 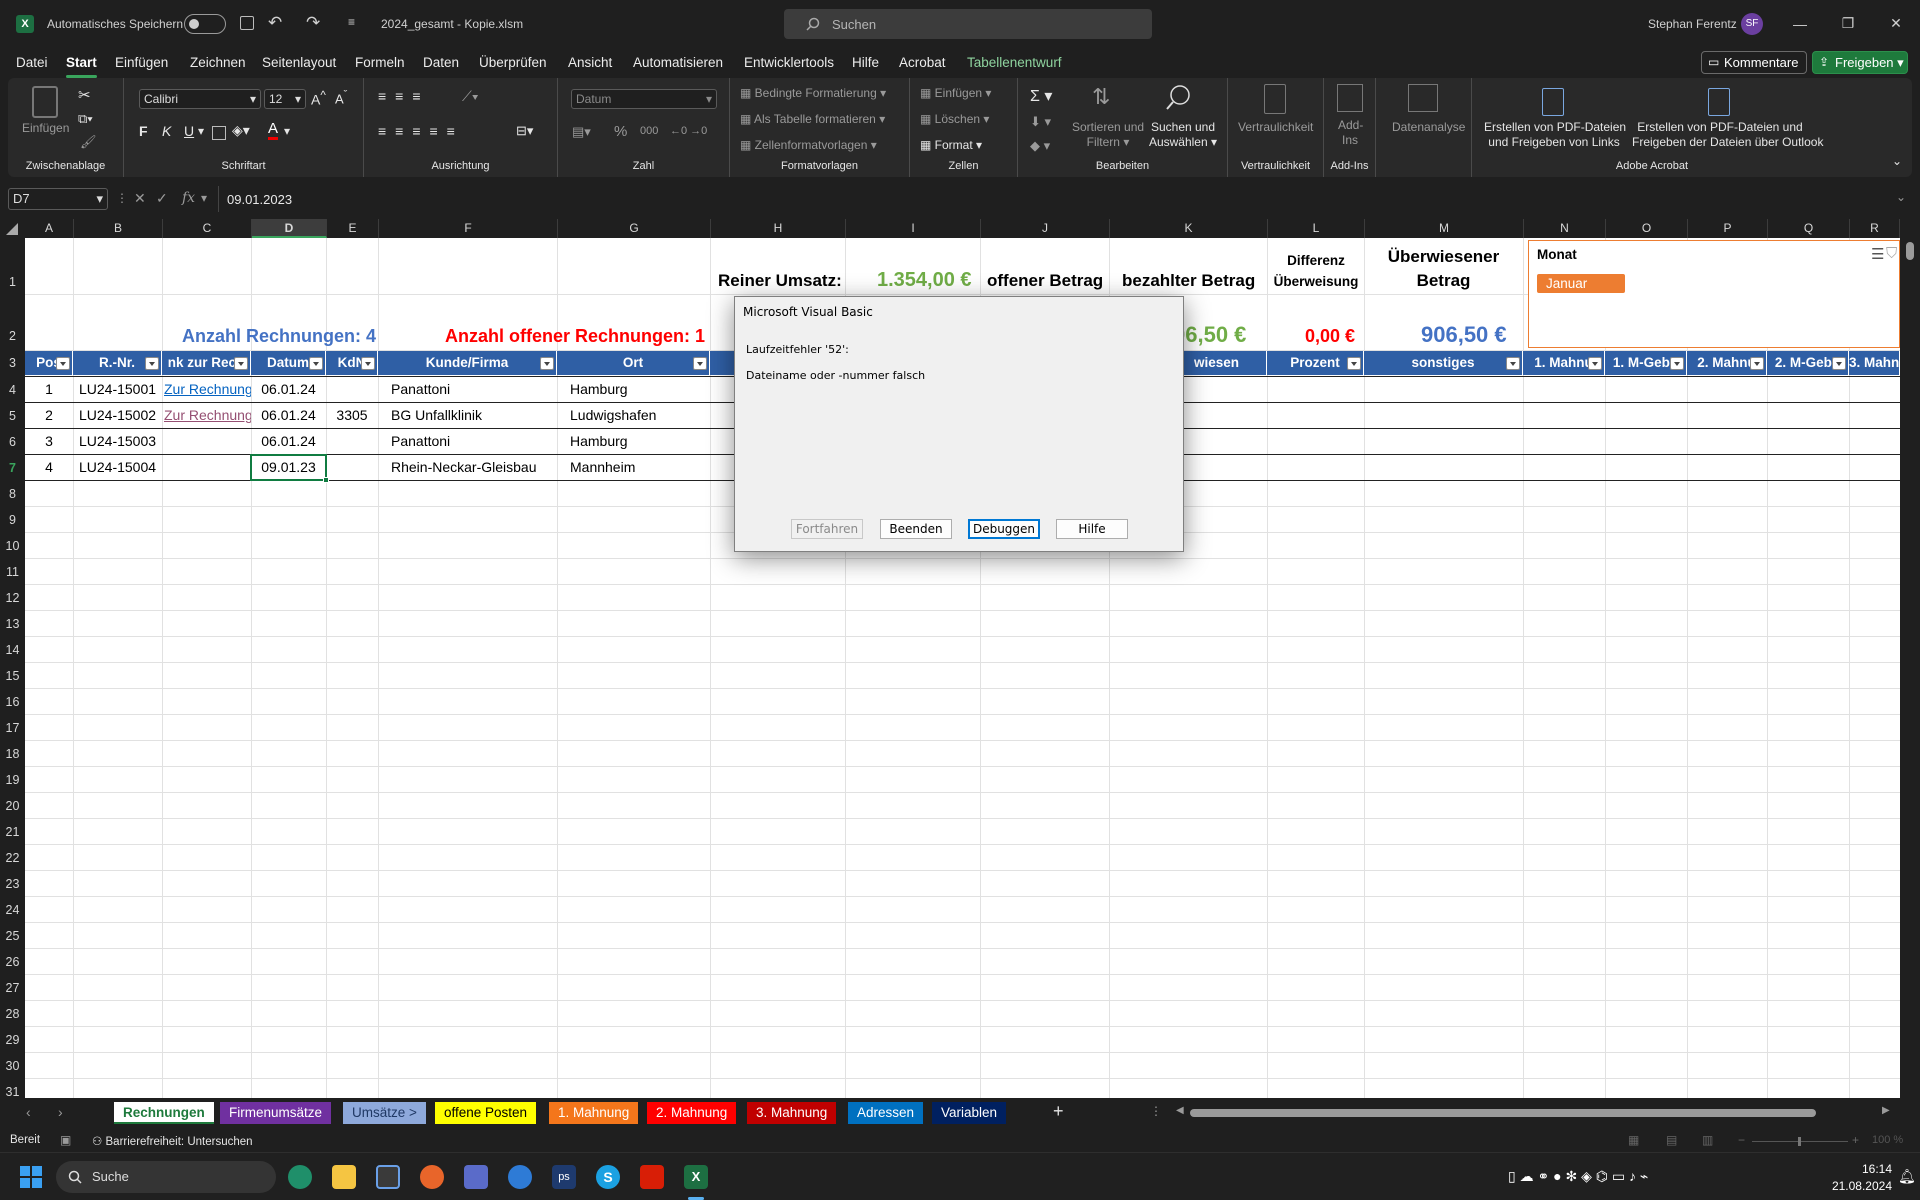 What do you see at coordinates (1443, 363) in the screenshot?
I see `table-header-sonstiges: sonstiges` at bounding box center [1443, 363].